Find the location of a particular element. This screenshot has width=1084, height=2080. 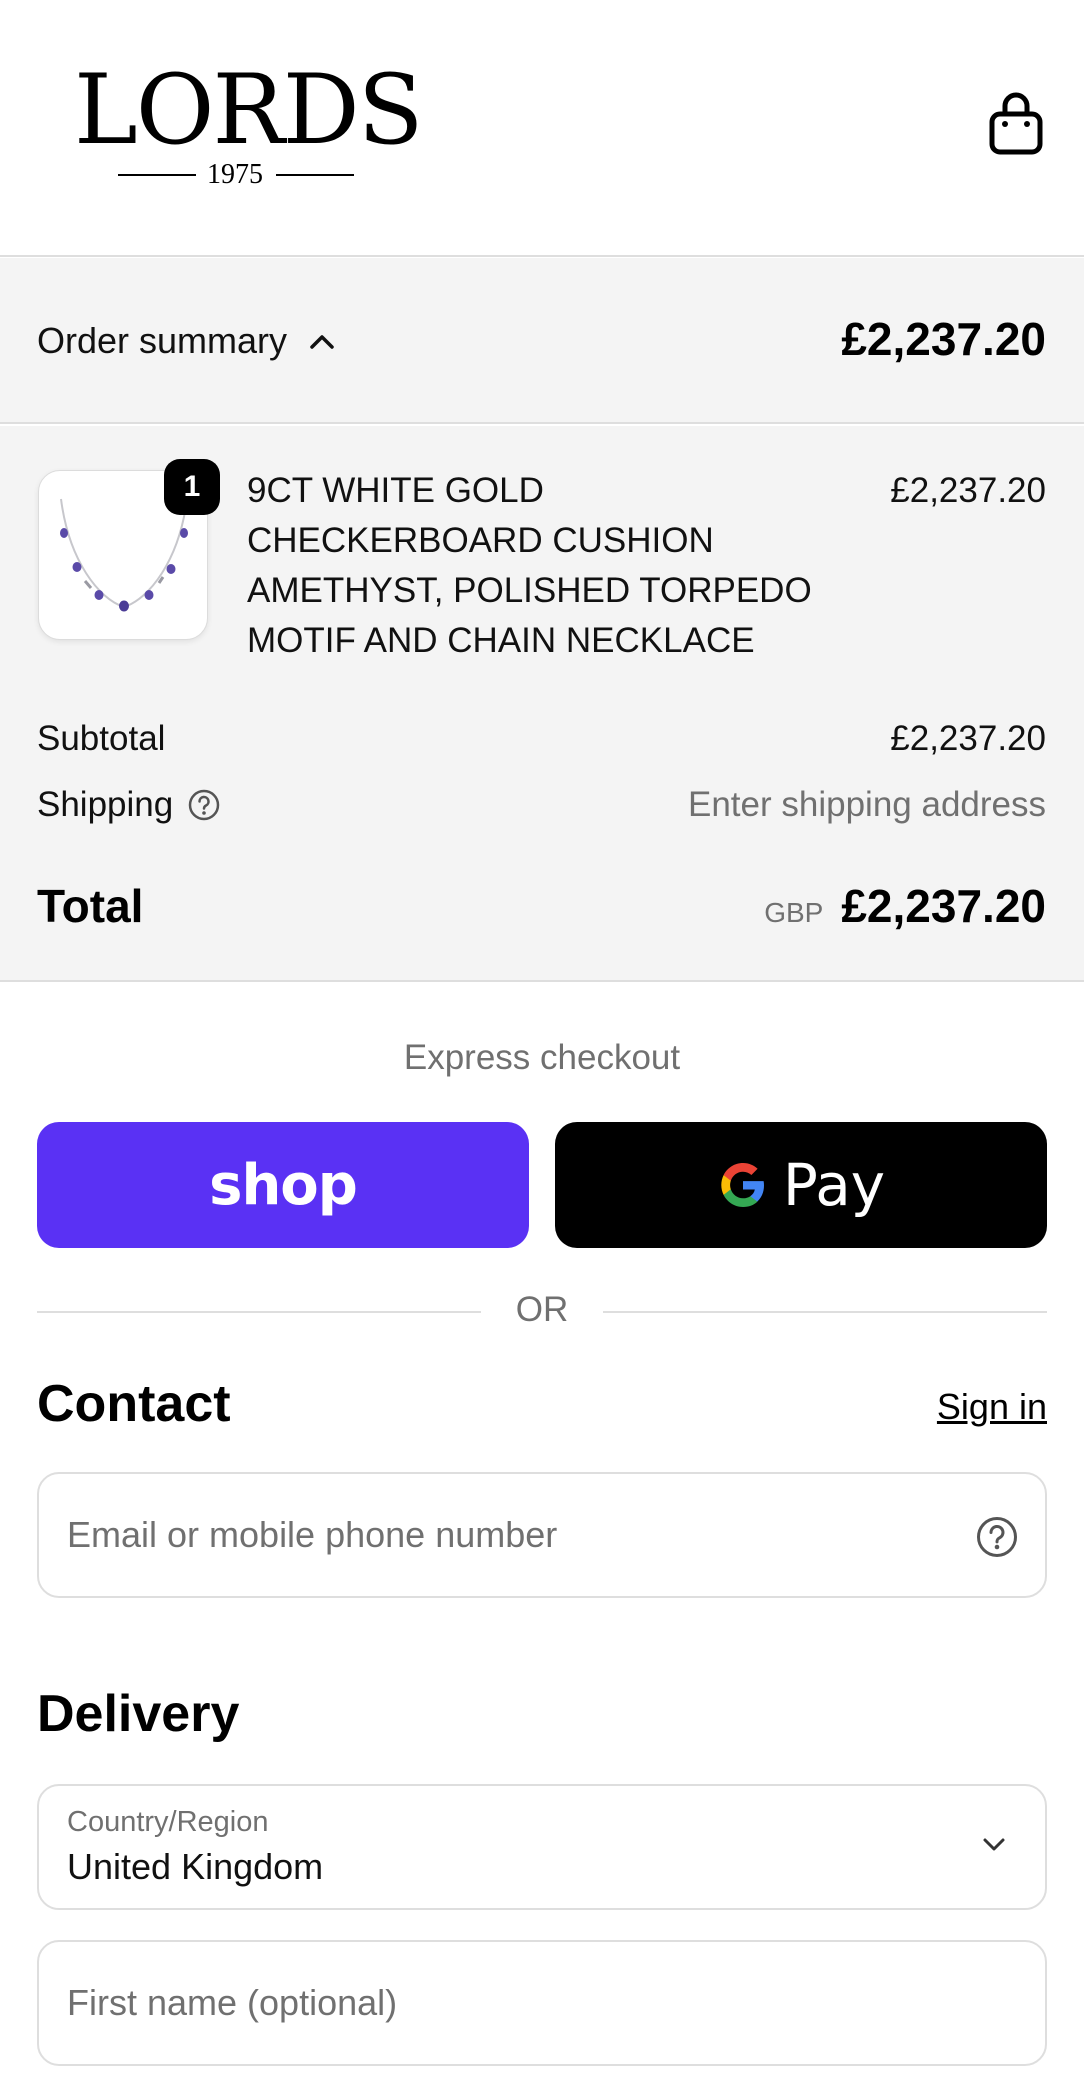

shipping-label-group: Shipping is located at coordinates (129, 805).